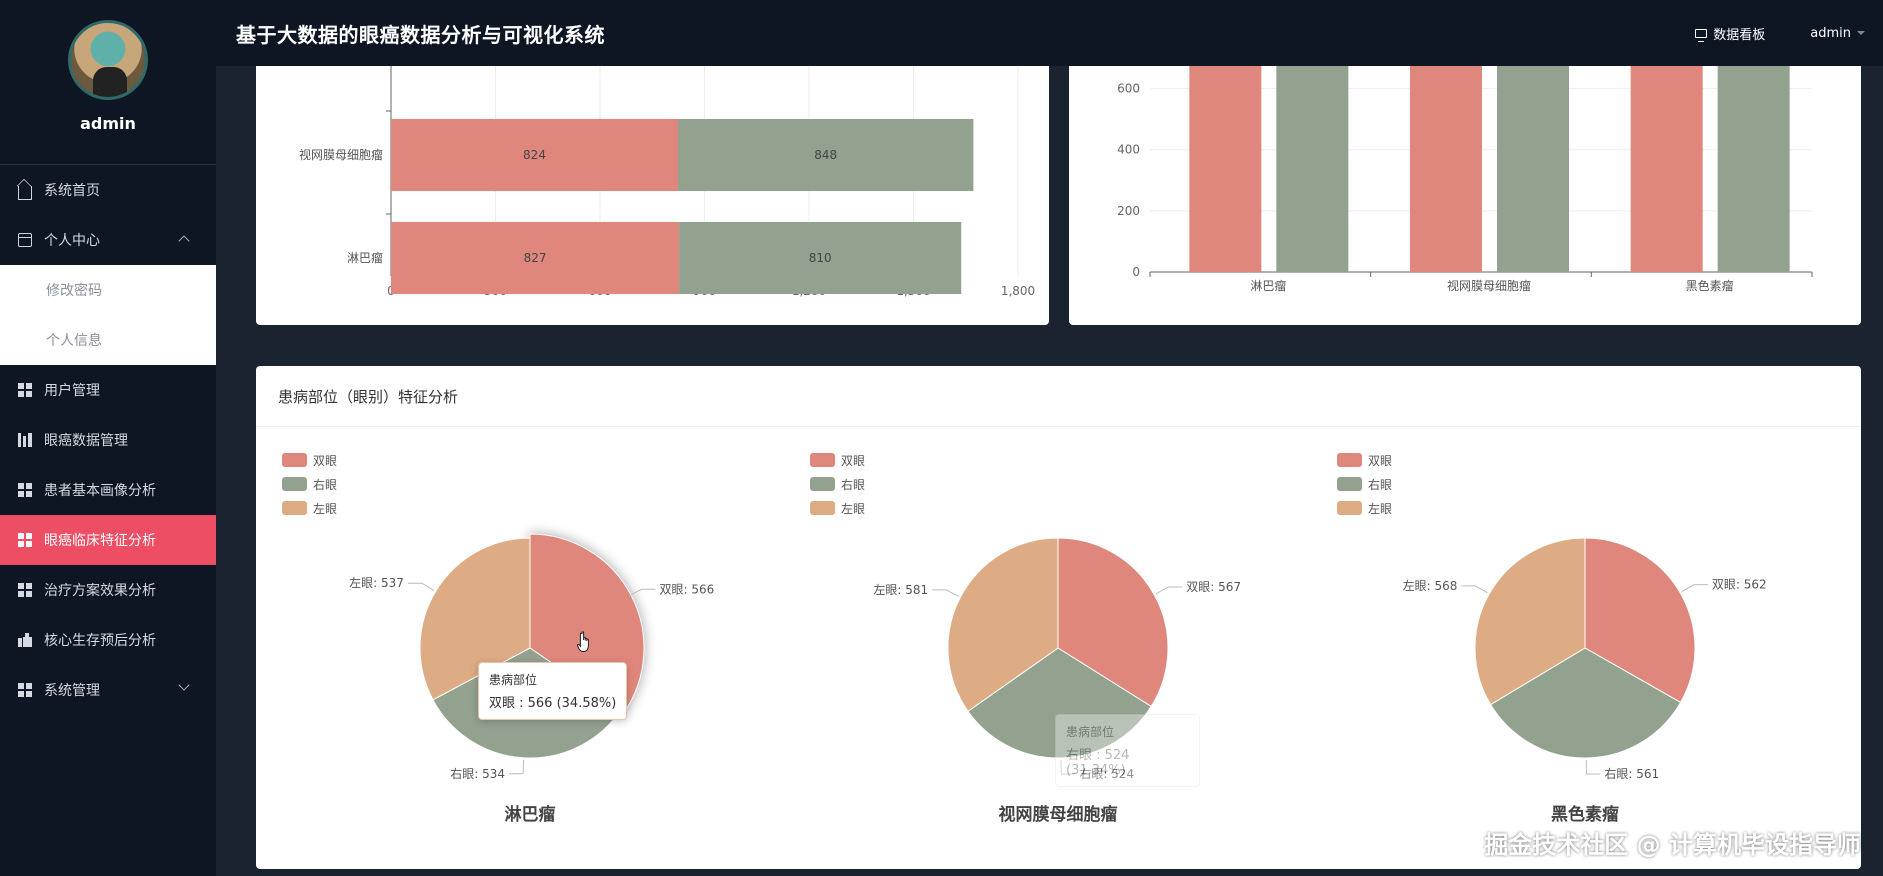 This screenshot has height=876, width=1883. What do you see at coordinates (1739, 35) in the screenshot?
I see `dashboard-link-label: 数据看板` at bounding box center [1739, 35].